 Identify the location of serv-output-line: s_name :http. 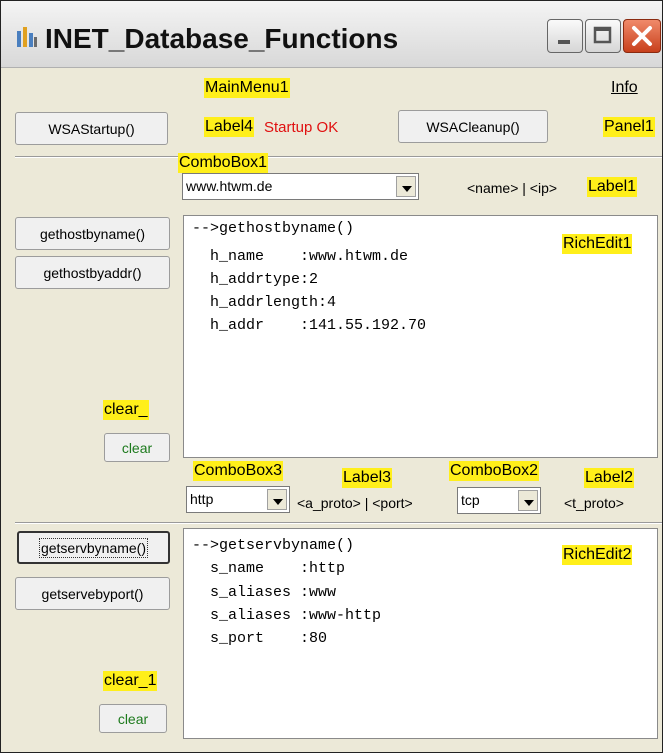
(269, 568).